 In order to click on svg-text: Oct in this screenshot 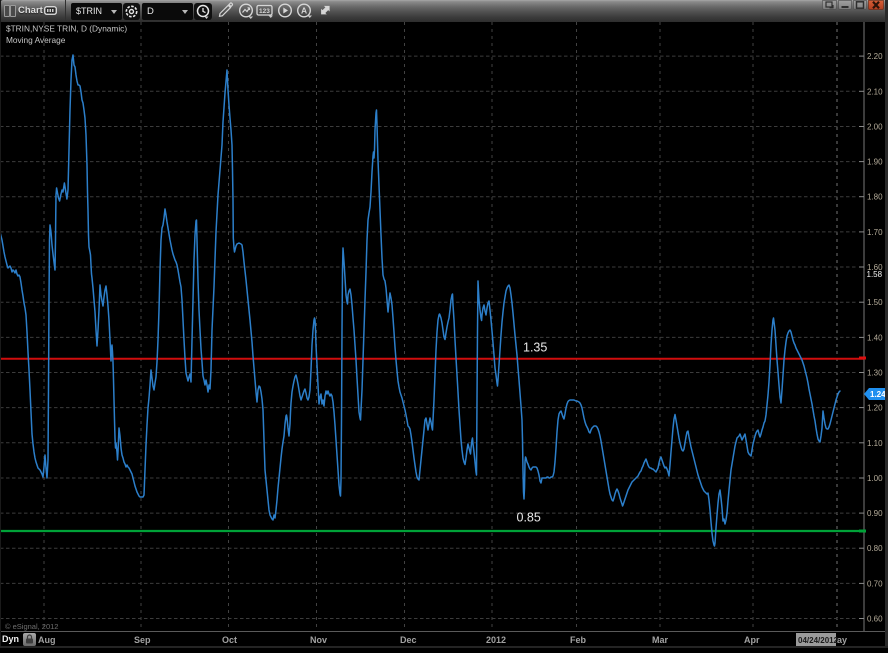, I will do `click(229, 640)`.